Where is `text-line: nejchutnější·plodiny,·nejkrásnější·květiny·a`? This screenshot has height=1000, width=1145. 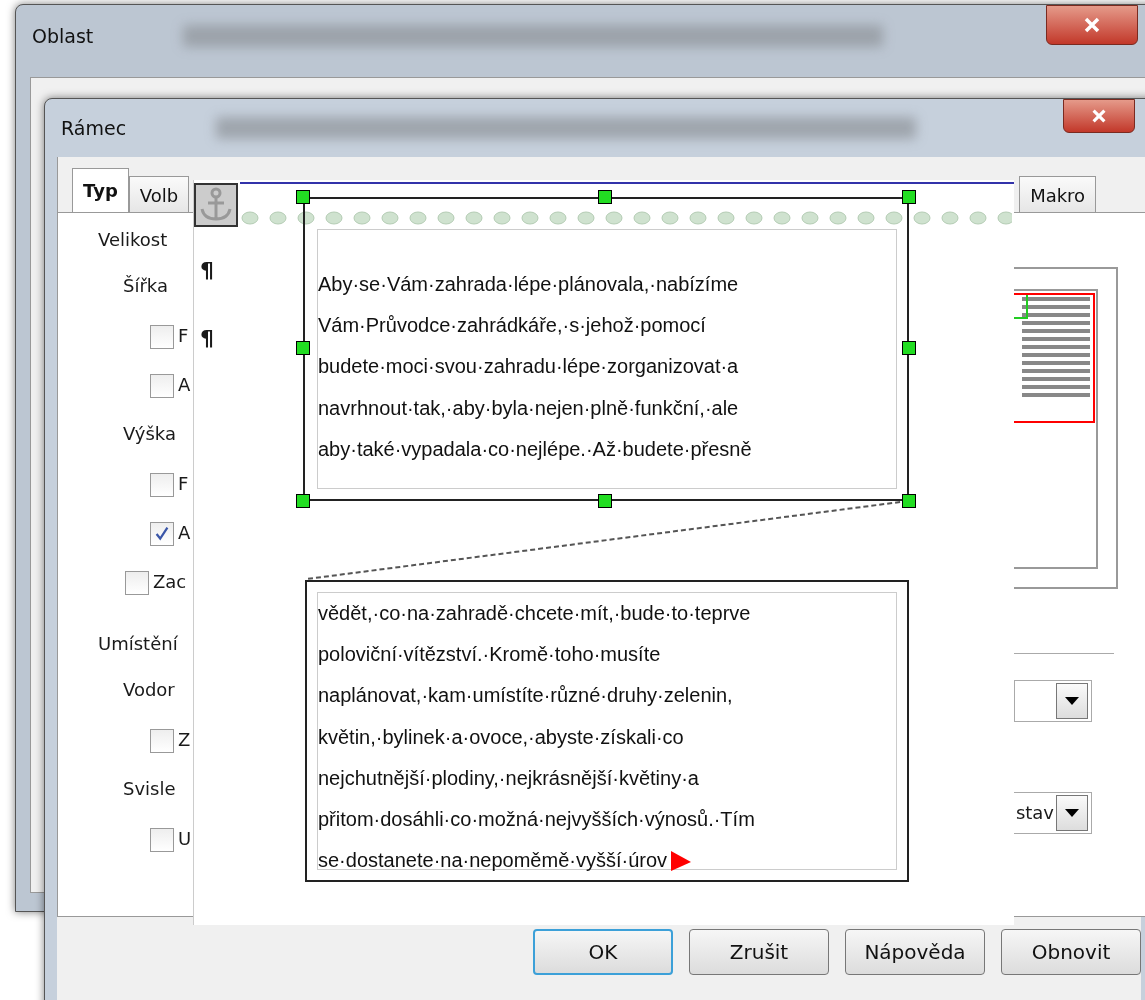
text-line: nejchutnější·plodiny,·nejkrásnější·květiny·a is located at coordinates (508, 778).